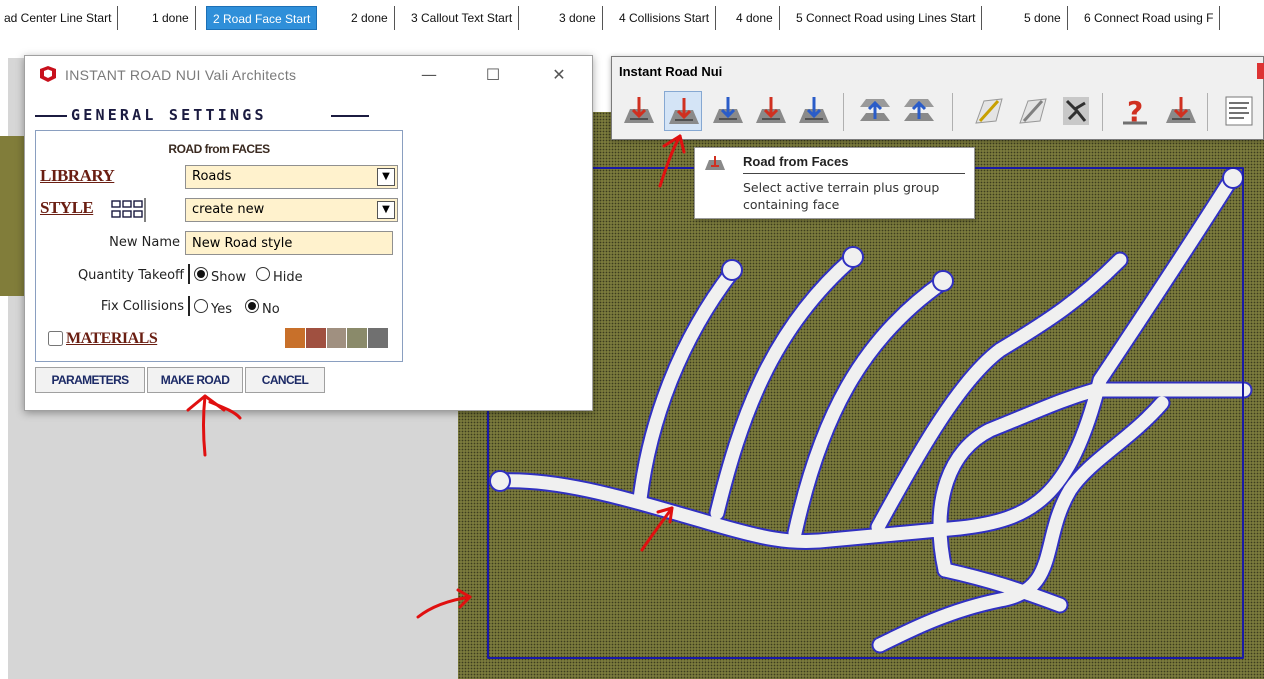 Image resolution: width=1264 pixels, height=679 pixels. What do you see at coordinates (228, 209) in the screenshot?
I see `style-select-value: create new` at bounding box center [228, 209].